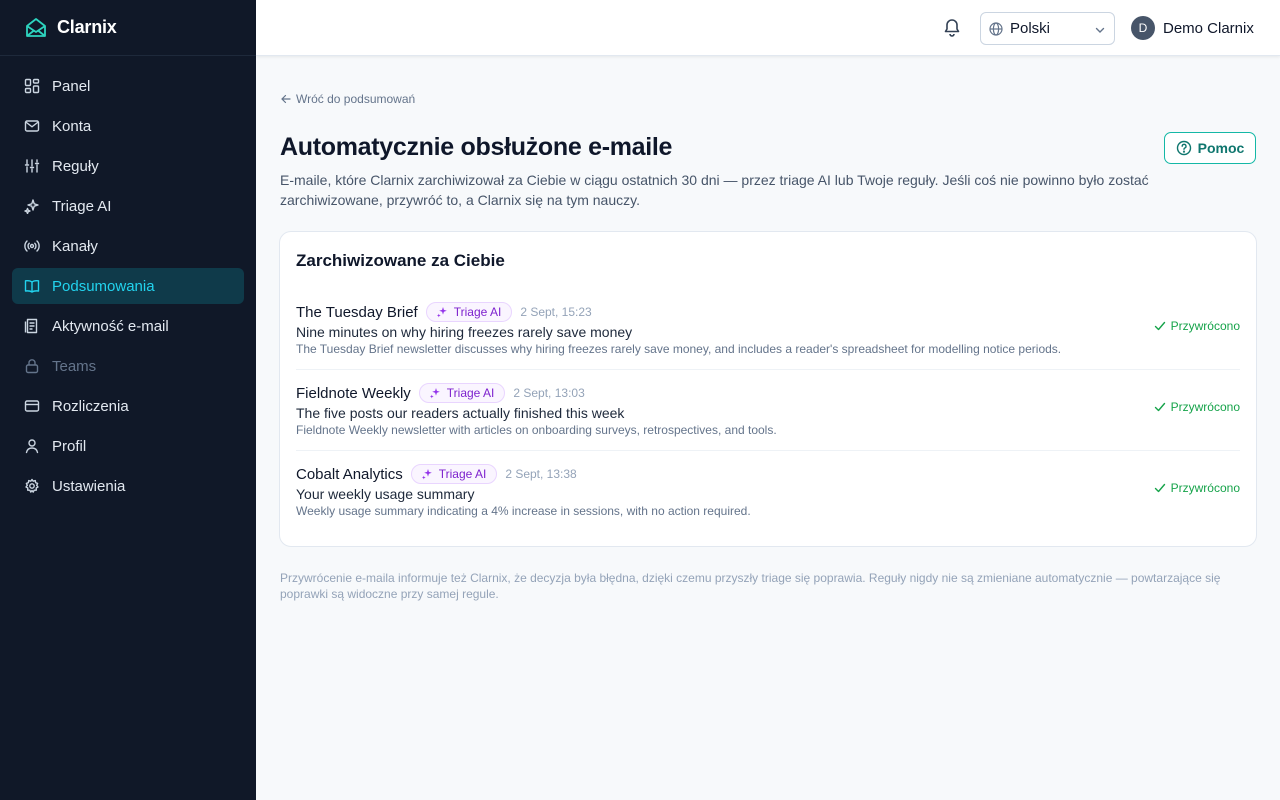 The image size is (1280, 800). What do you see at coordinates (36, 28) in the screenshot?
I see `clarnix-logo-icon` at bounding box center [36, 28].